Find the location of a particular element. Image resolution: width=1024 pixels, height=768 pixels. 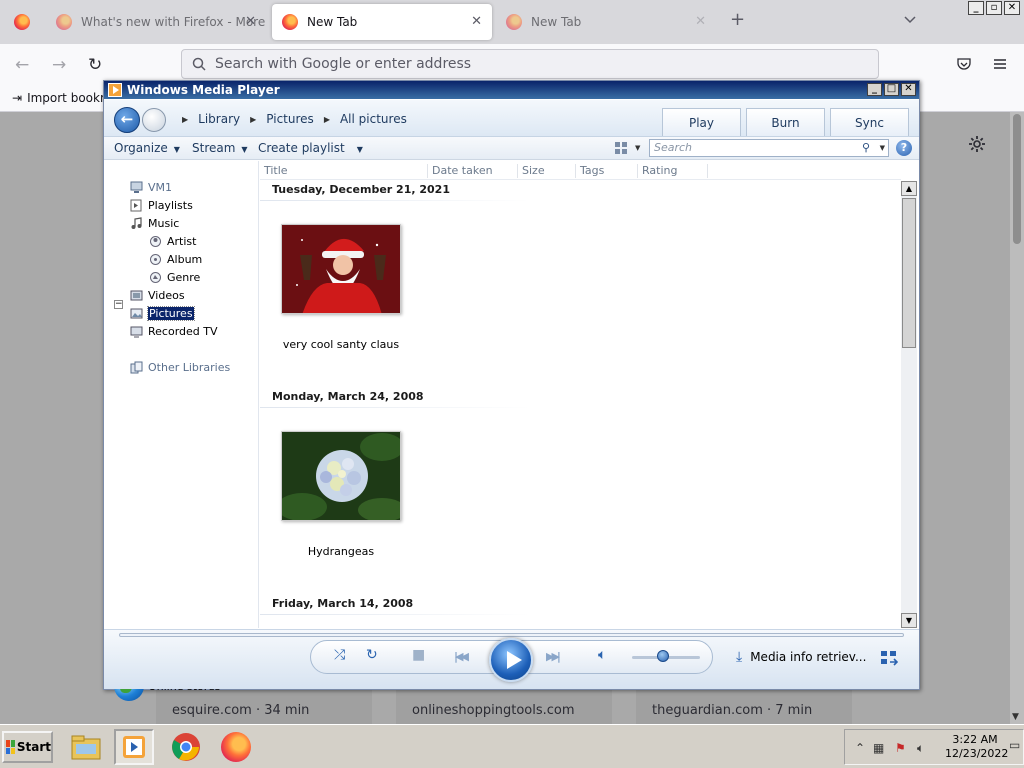

column-title: Title is located at coordinates (344, 171).